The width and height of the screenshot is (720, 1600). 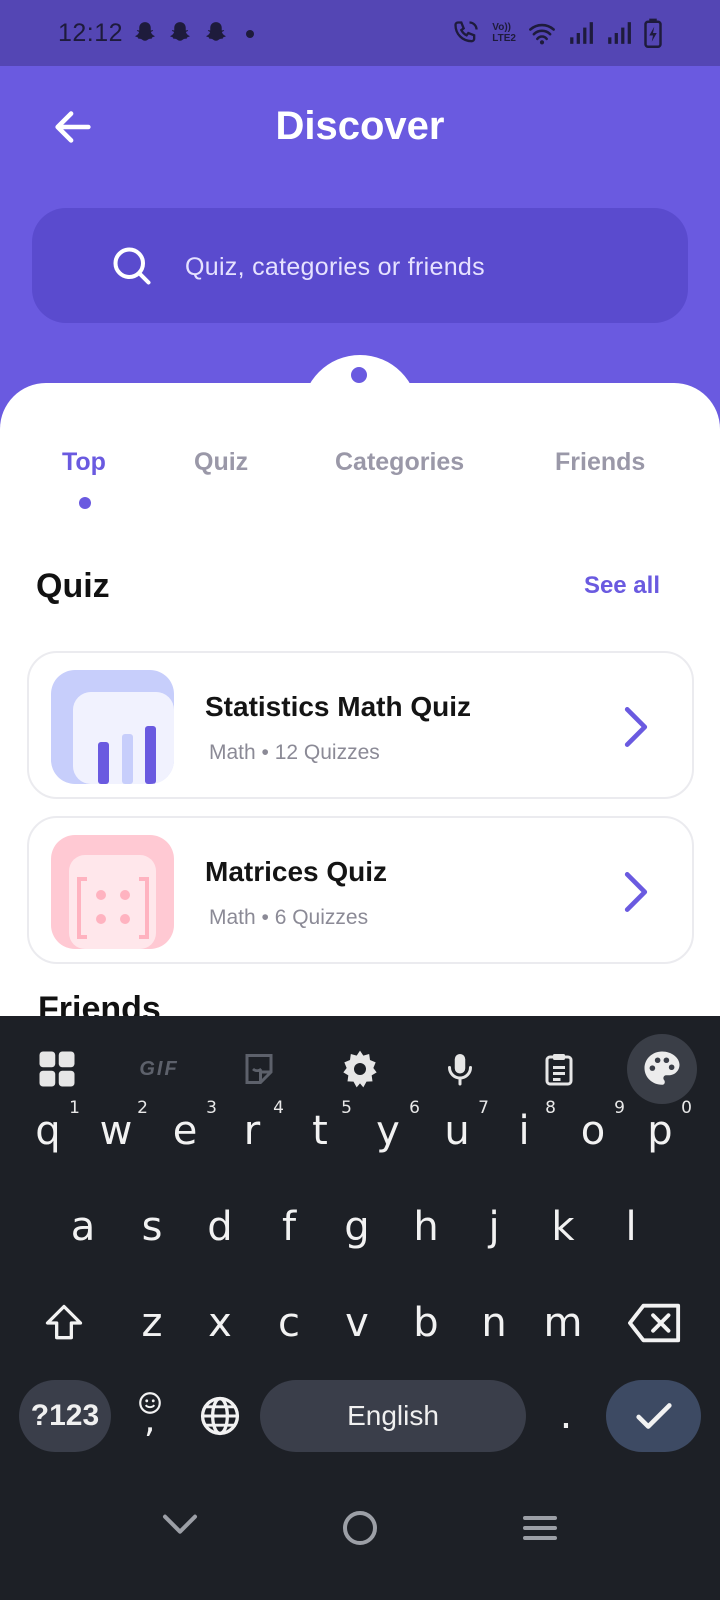 I want to click on status-time: 12:12, so click(x=91, y=33).